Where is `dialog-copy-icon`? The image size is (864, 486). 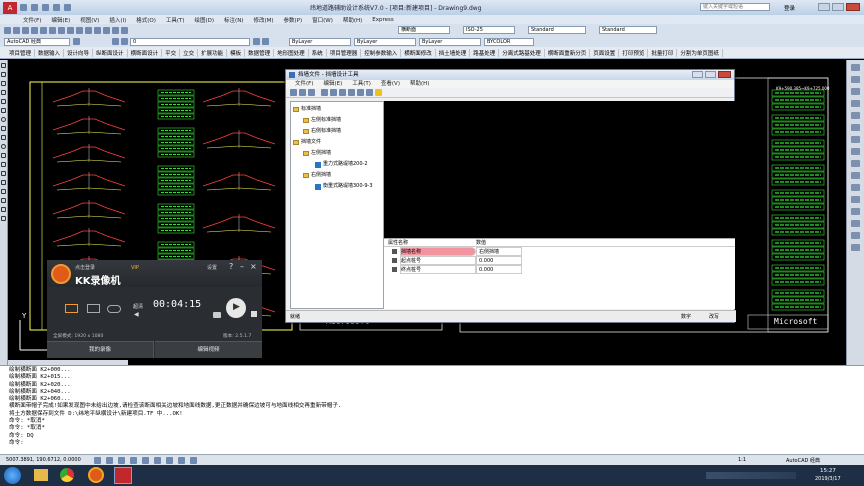 dialog-copy-icon is located at coordinates (333, 92).